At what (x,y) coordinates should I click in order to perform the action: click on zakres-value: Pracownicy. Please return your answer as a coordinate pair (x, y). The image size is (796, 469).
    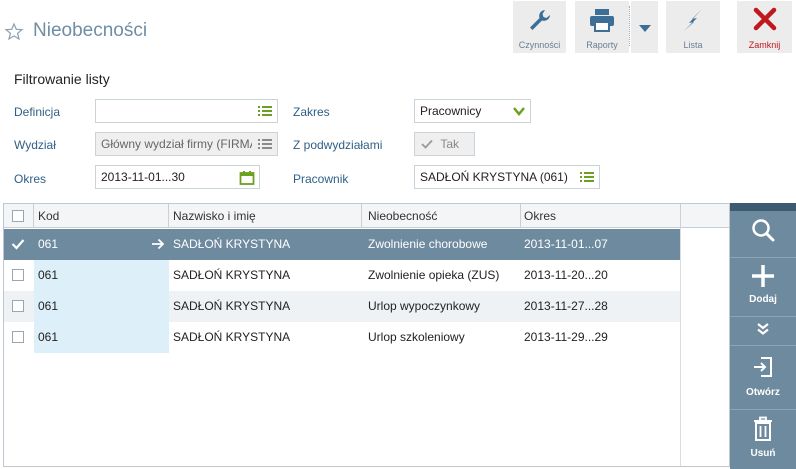
    Looking at the image, I should click on (451, 111).